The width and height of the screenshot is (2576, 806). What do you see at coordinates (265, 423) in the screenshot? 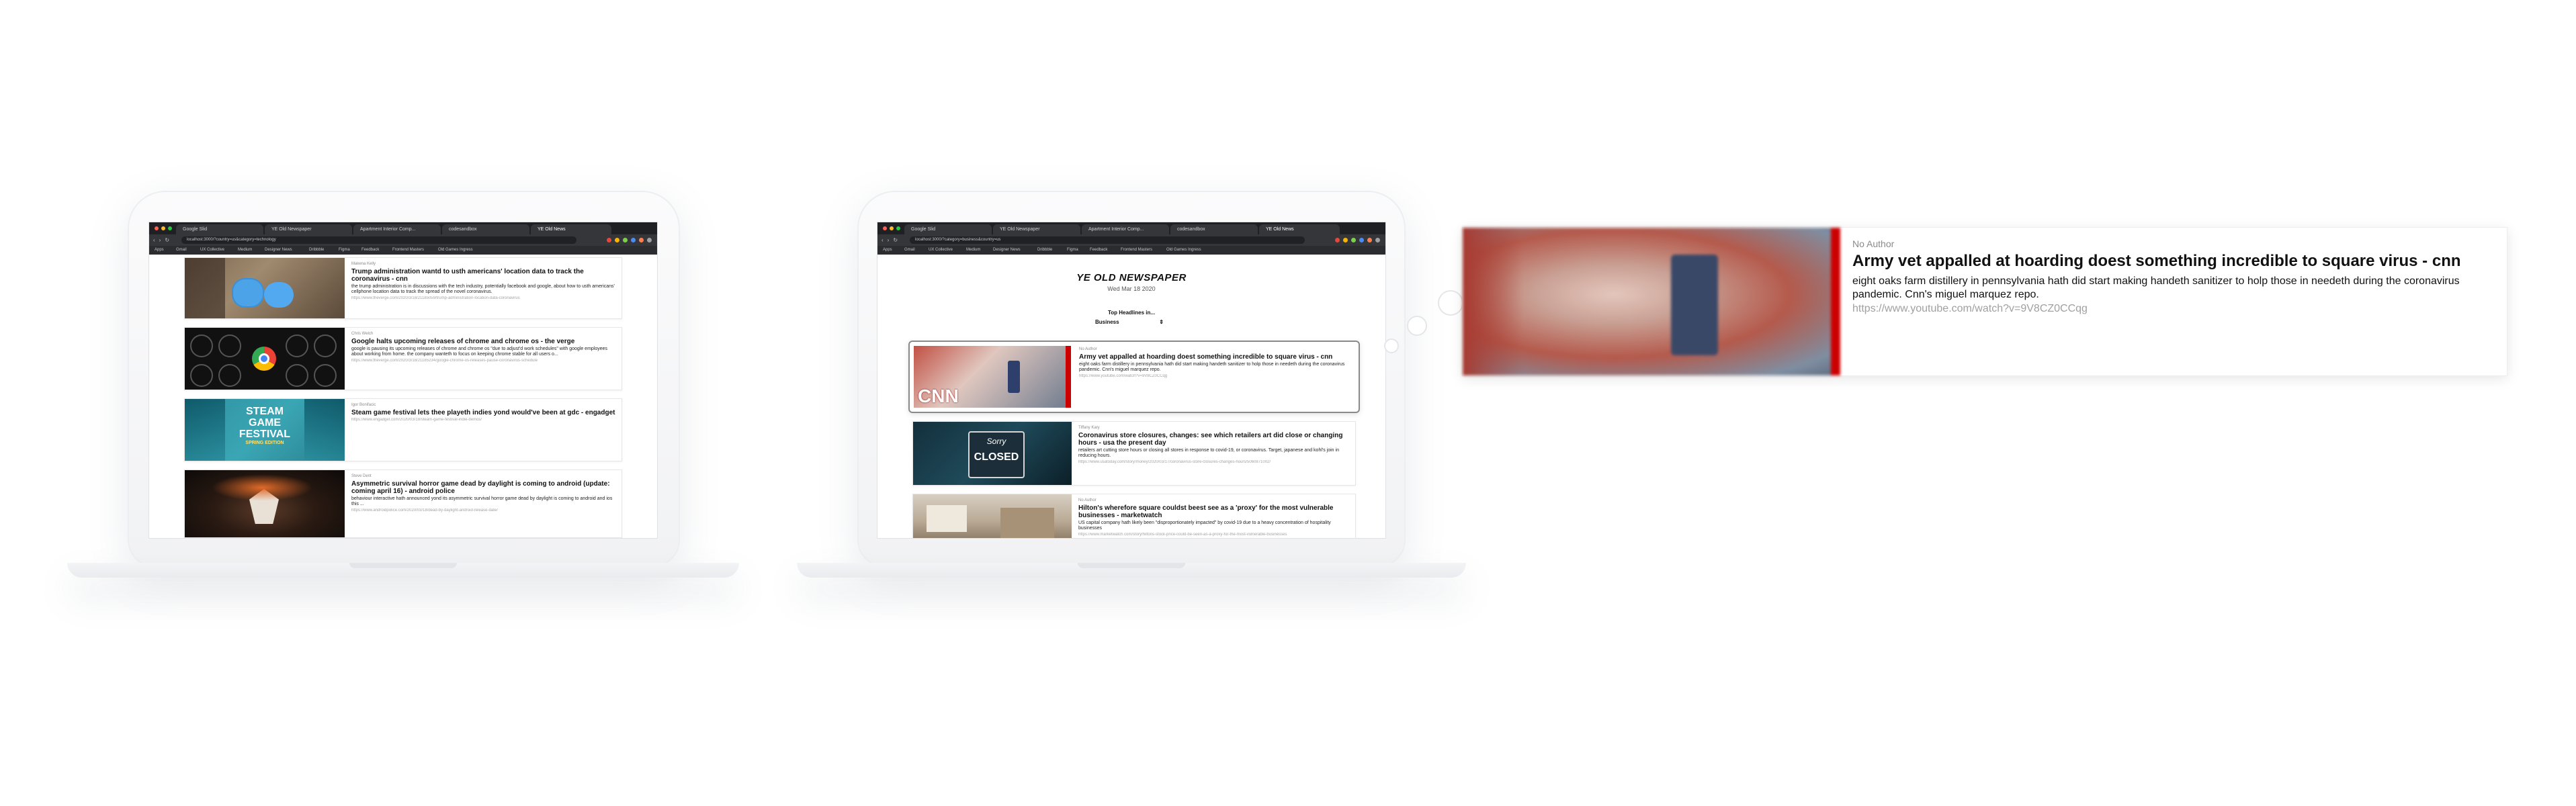
I see `steam-title-2: GAME` at bounding box center [265, 423].